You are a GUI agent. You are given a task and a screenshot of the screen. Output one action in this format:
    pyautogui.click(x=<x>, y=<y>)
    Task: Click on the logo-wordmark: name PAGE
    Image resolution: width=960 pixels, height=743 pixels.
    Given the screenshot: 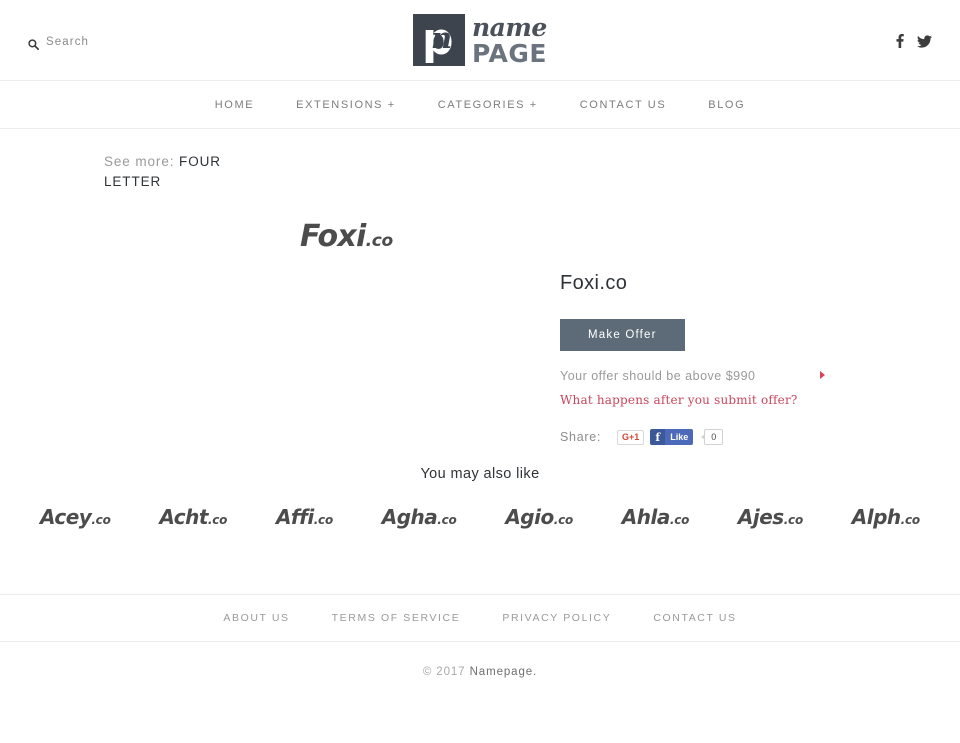 What is the action you would take?
    pyautogui.click(x=509, y=40)
    